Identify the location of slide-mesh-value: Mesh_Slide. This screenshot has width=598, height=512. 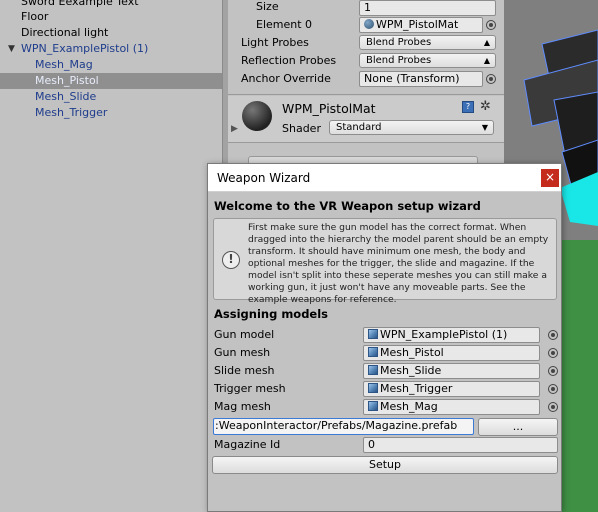
(411, 370).